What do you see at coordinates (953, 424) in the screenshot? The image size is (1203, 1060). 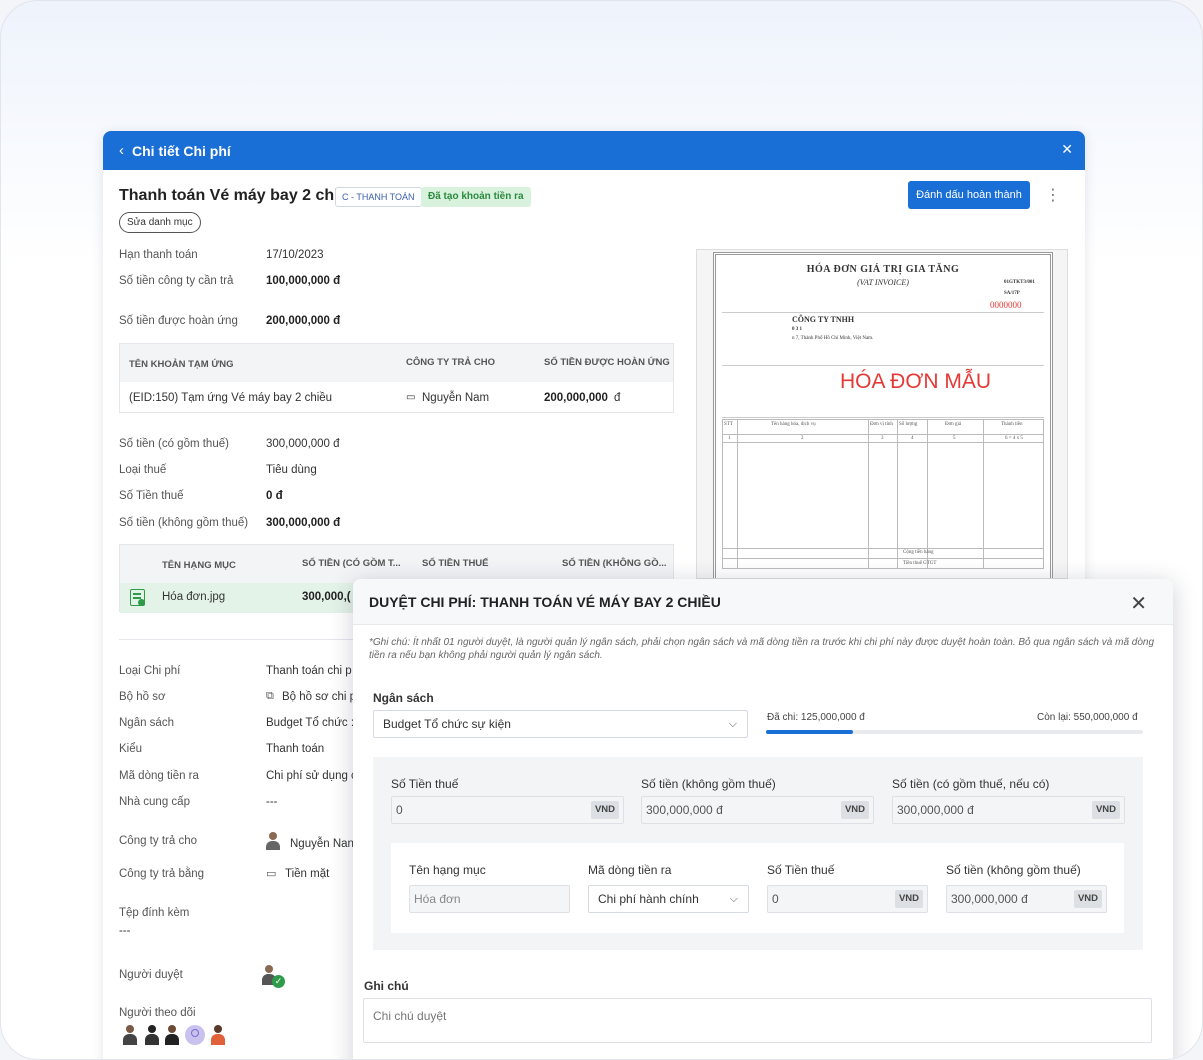 I see `invoice-col: Đơn giá` at bounding box center [953, 424].